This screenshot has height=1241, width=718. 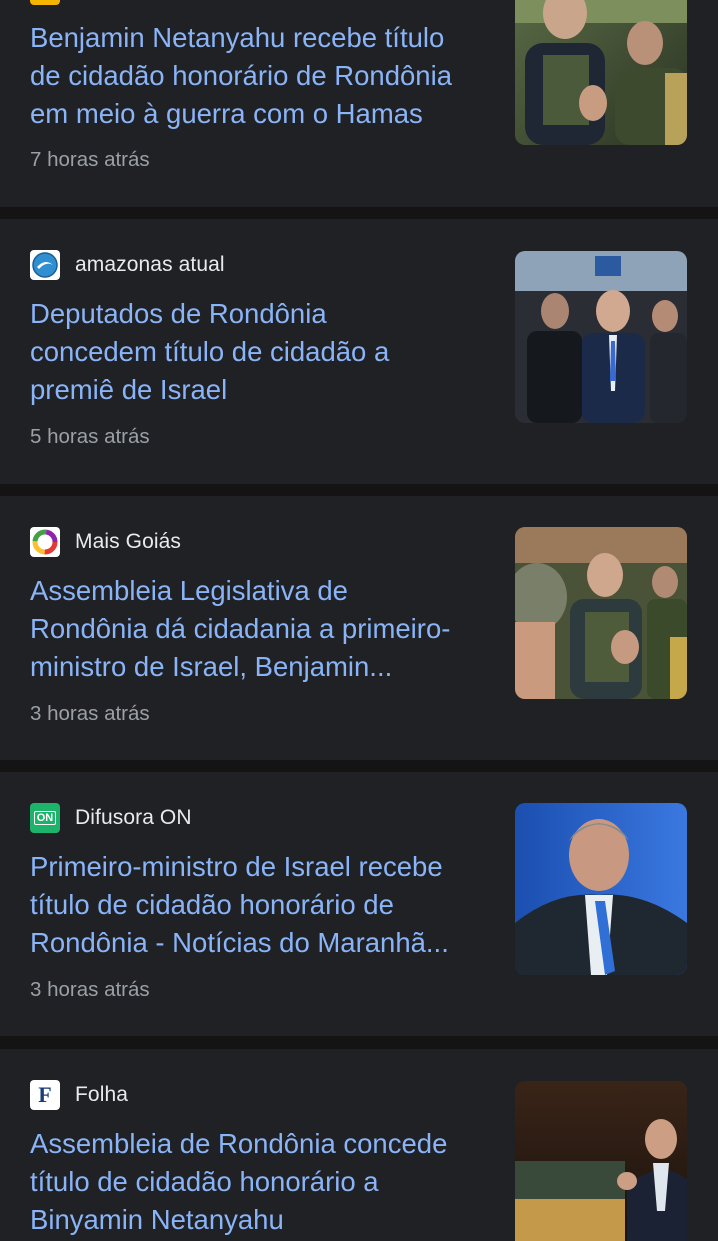 I want to click on news-source-name: Folha, so click(x=102, y=1094).